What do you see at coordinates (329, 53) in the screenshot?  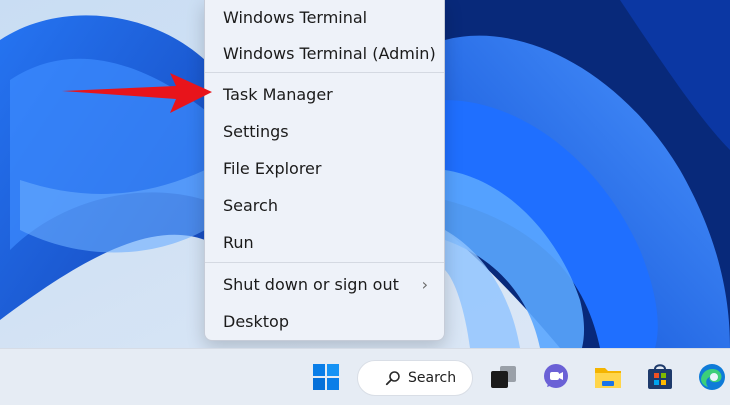 I see `menu-item-label: Windows Terminal (Admin)` at bounding box center [329, 53].